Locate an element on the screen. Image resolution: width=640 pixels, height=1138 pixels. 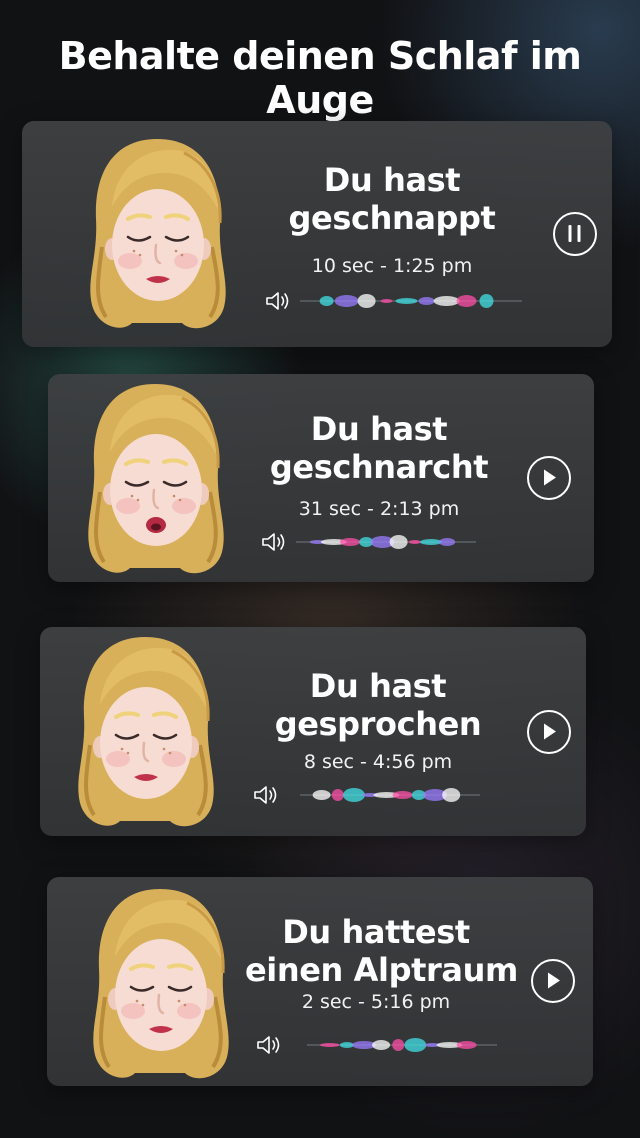
talking-woman-avatar is located at coordinates (145, 731).